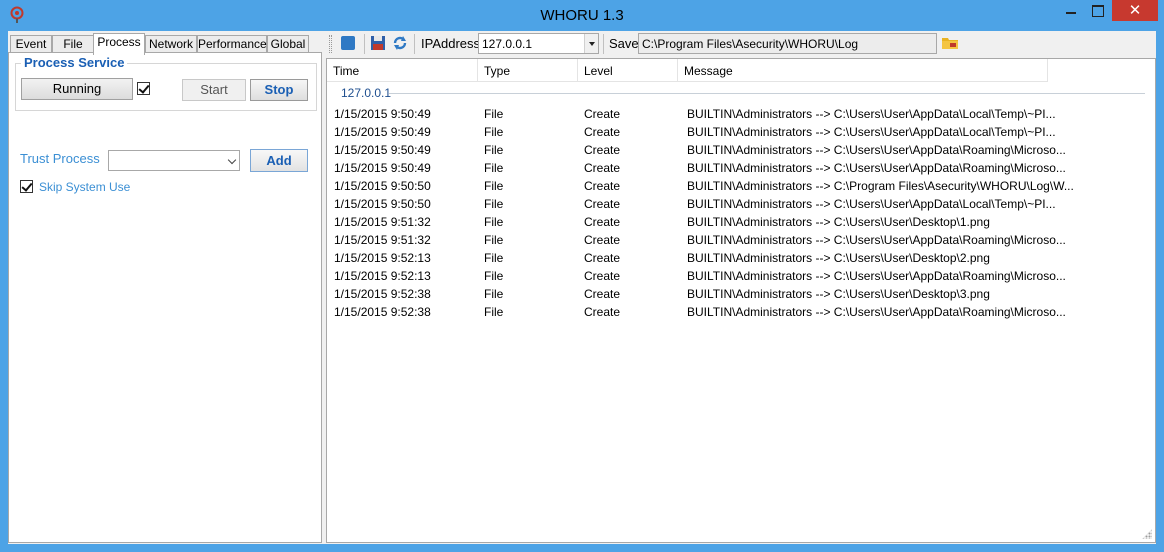 The image size is (1164, 552). I want to click on save-disk-icon, so click(378, 43).